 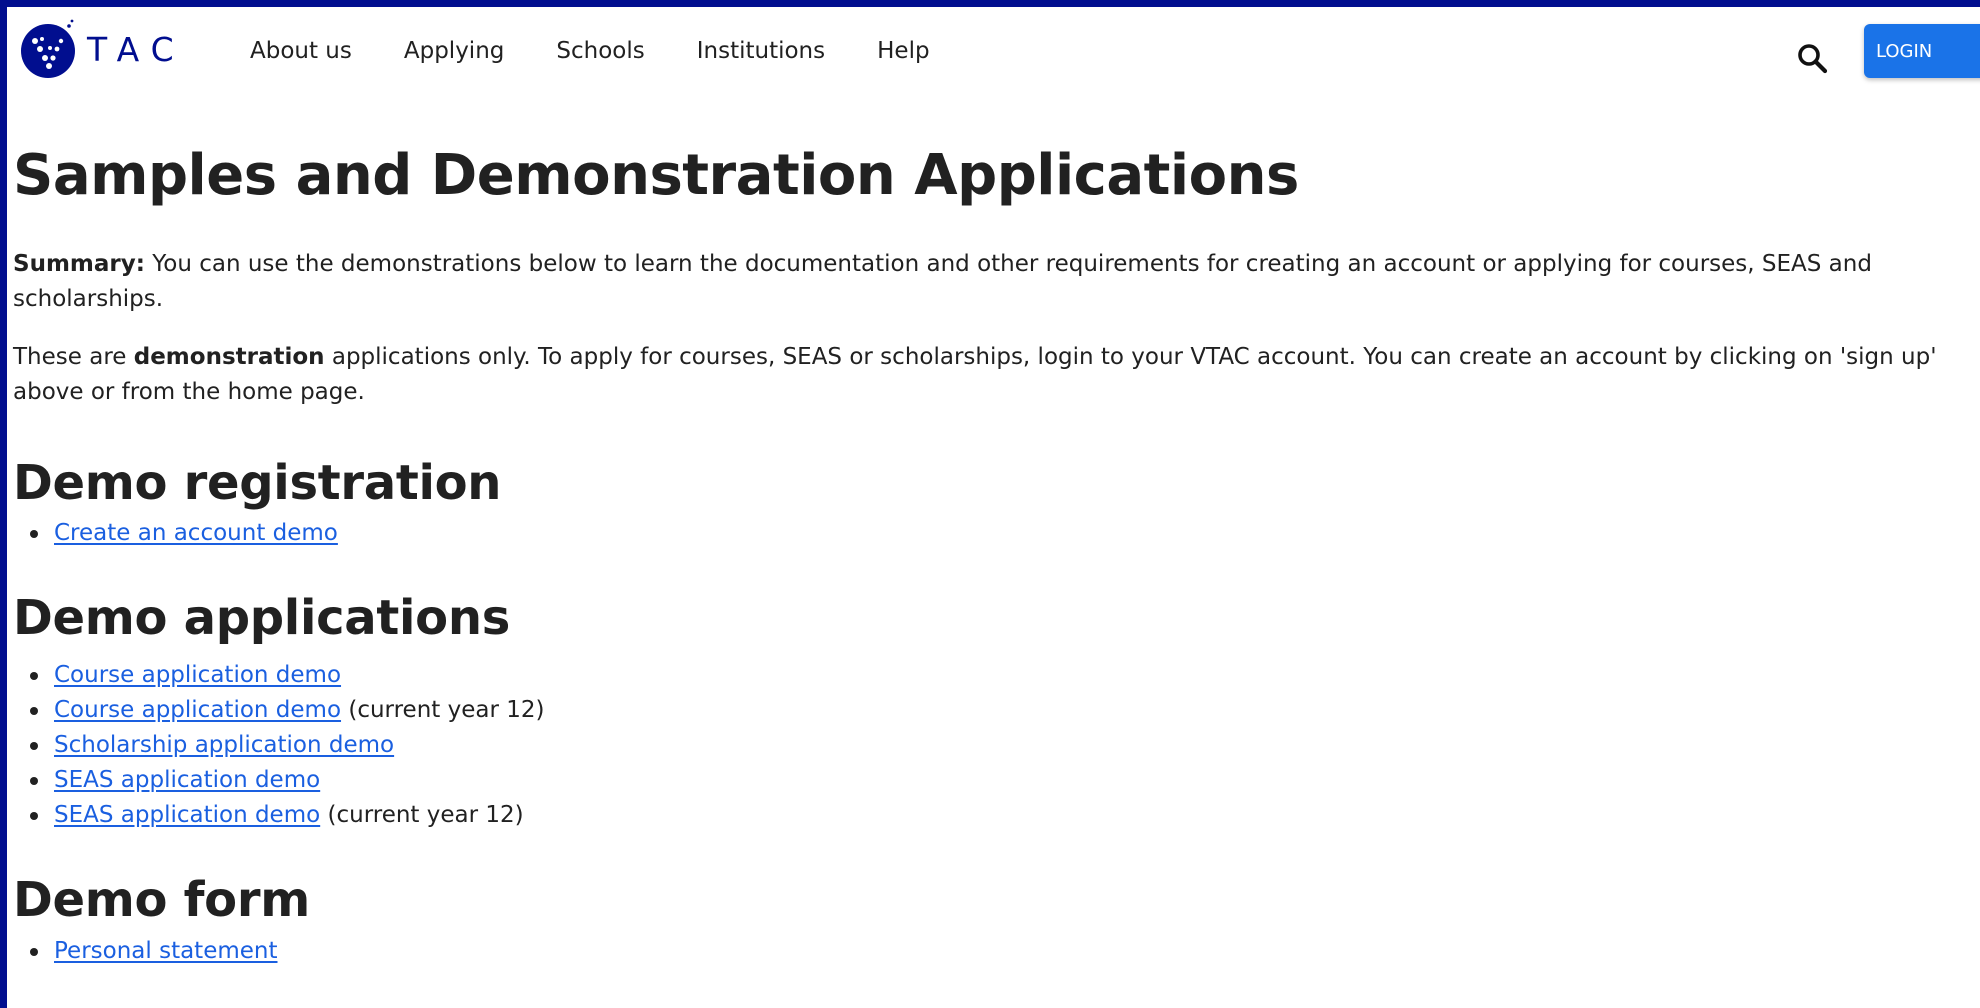 What do you see at coordinates (1922, 51) in the screenshot?
I see `login-button: LOGIN` at bounding box center [1922, 51].